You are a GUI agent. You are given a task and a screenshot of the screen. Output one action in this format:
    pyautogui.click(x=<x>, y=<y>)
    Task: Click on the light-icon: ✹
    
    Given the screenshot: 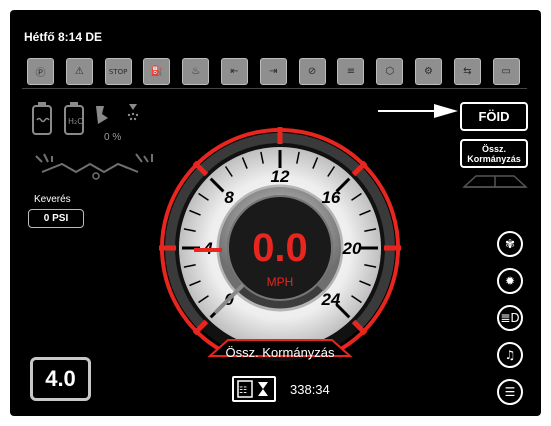 What is the action you would take?
    pyautogui.click(x=510, y=281)
    